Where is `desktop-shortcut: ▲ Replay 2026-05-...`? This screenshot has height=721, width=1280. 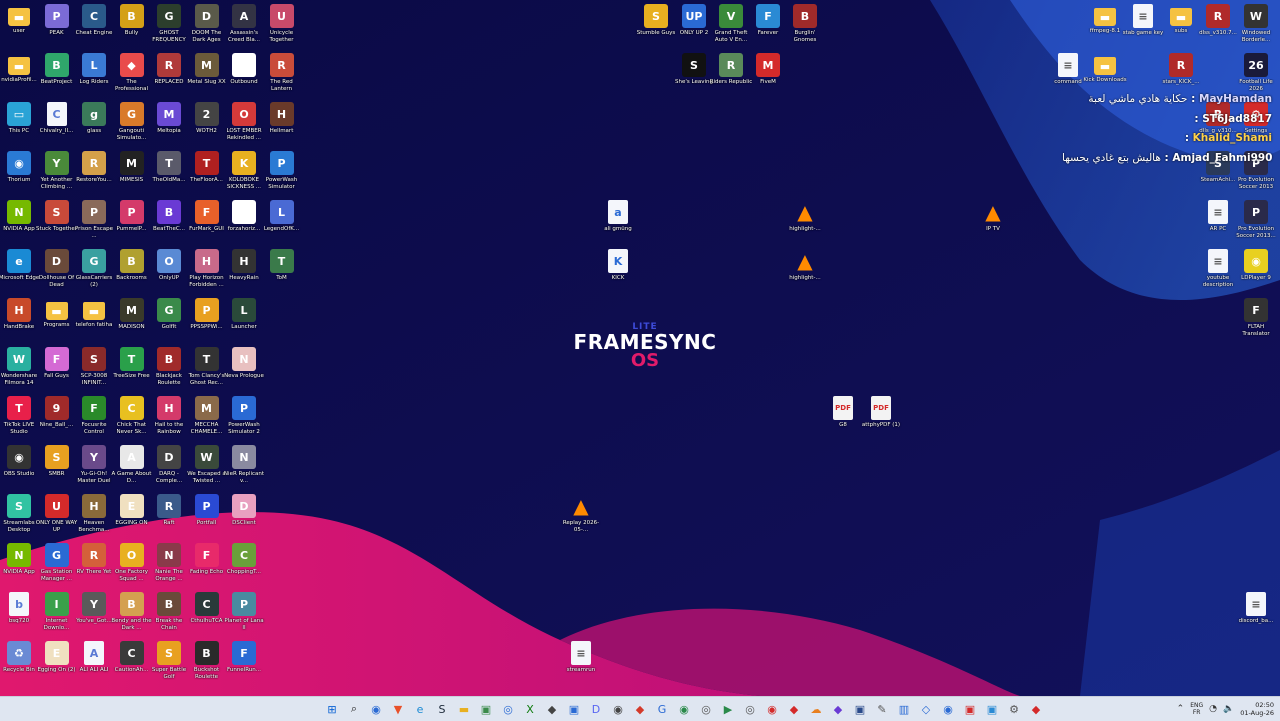 desktop-shortcut: ▲ Replay 2026-05-... is located at coordinates (581, 518).